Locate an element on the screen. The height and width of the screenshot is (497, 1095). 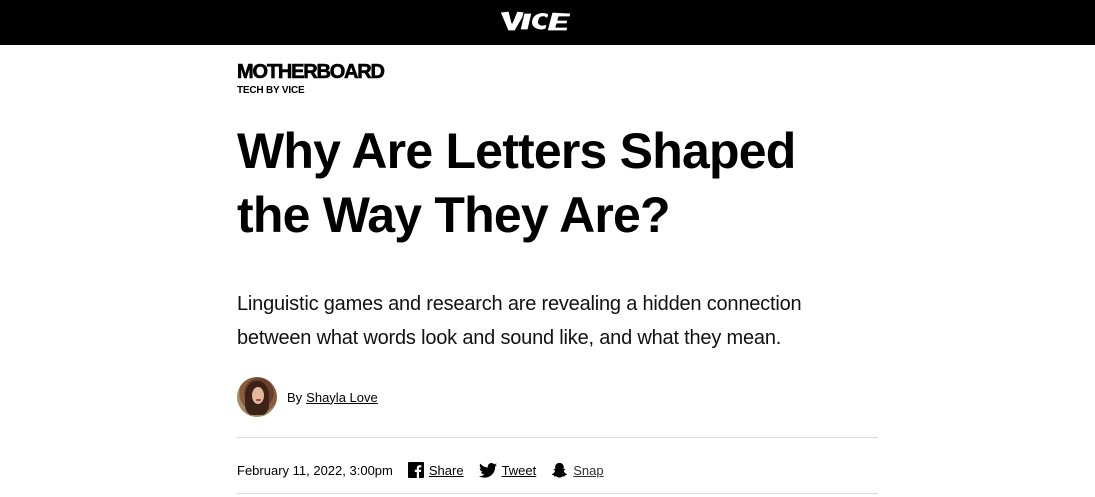
publish-date: February 11, 2022, 3:00pm is located at coordinates (315, 470).